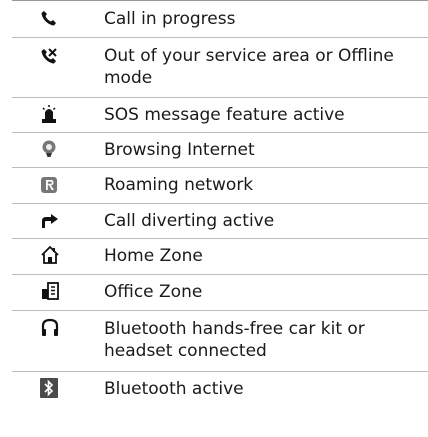  I want to click on table-row: Roaming network, so click(220, 186).